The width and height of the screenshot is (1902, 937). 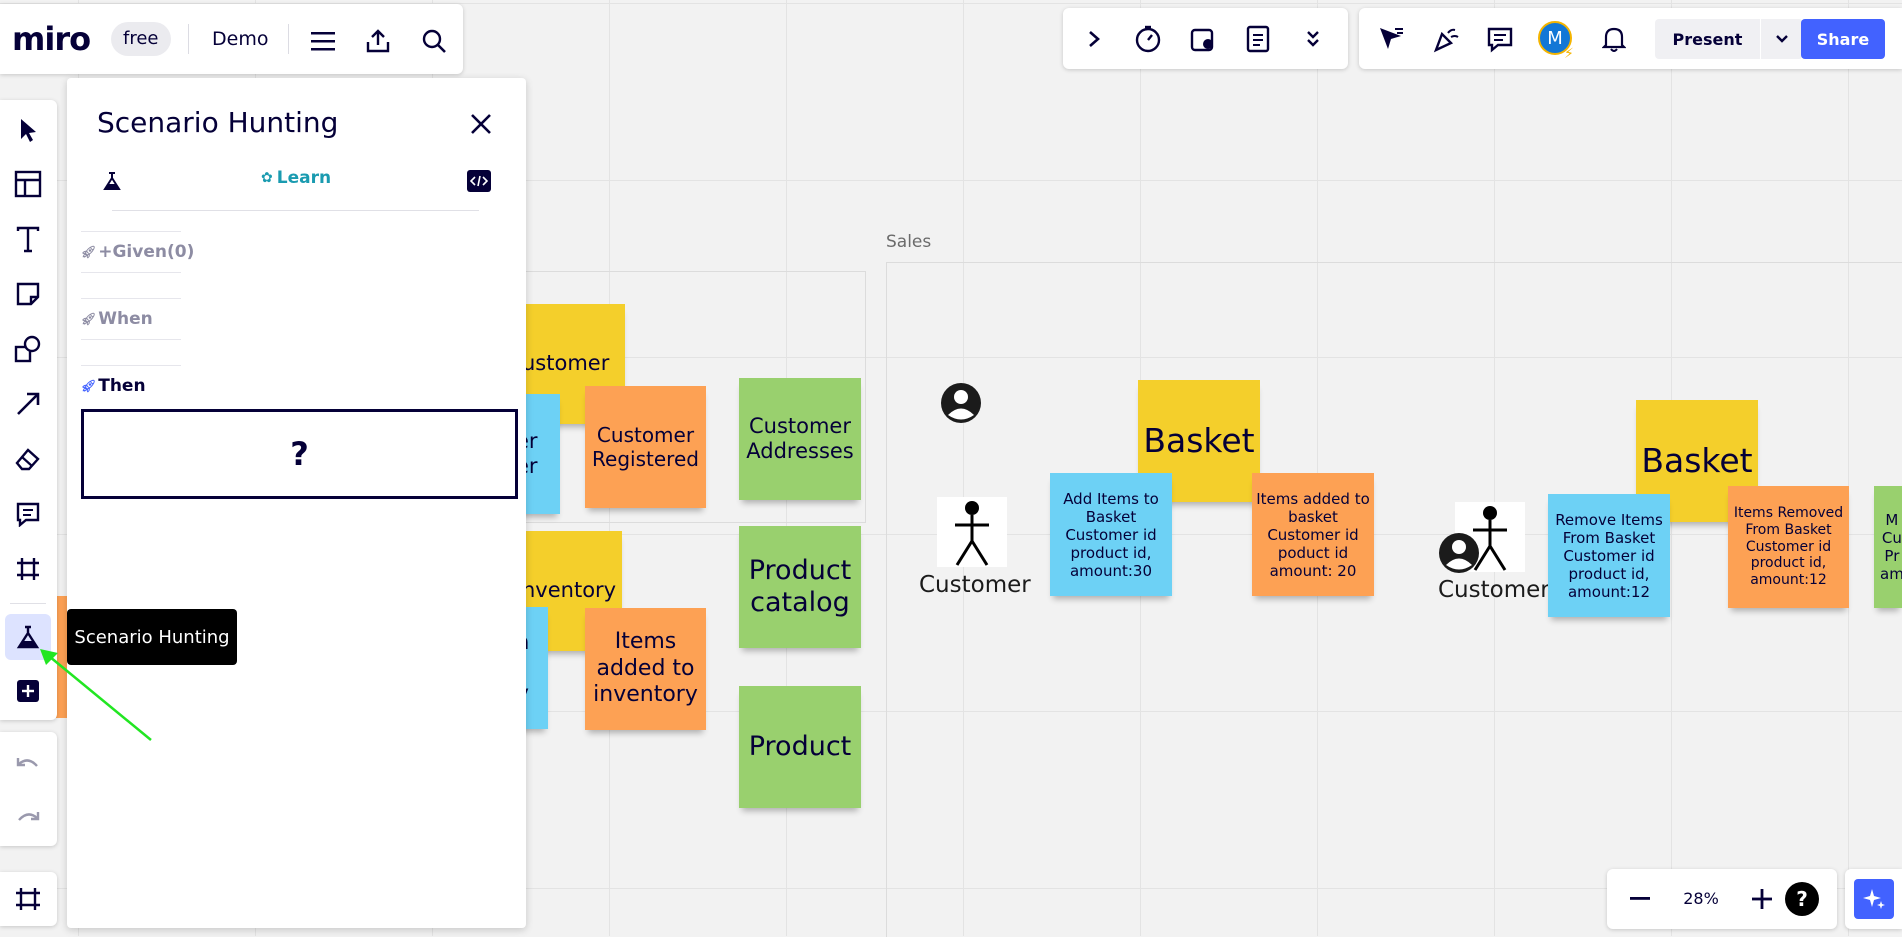 I want to click on comment-icon, so click(x=28, y=514).